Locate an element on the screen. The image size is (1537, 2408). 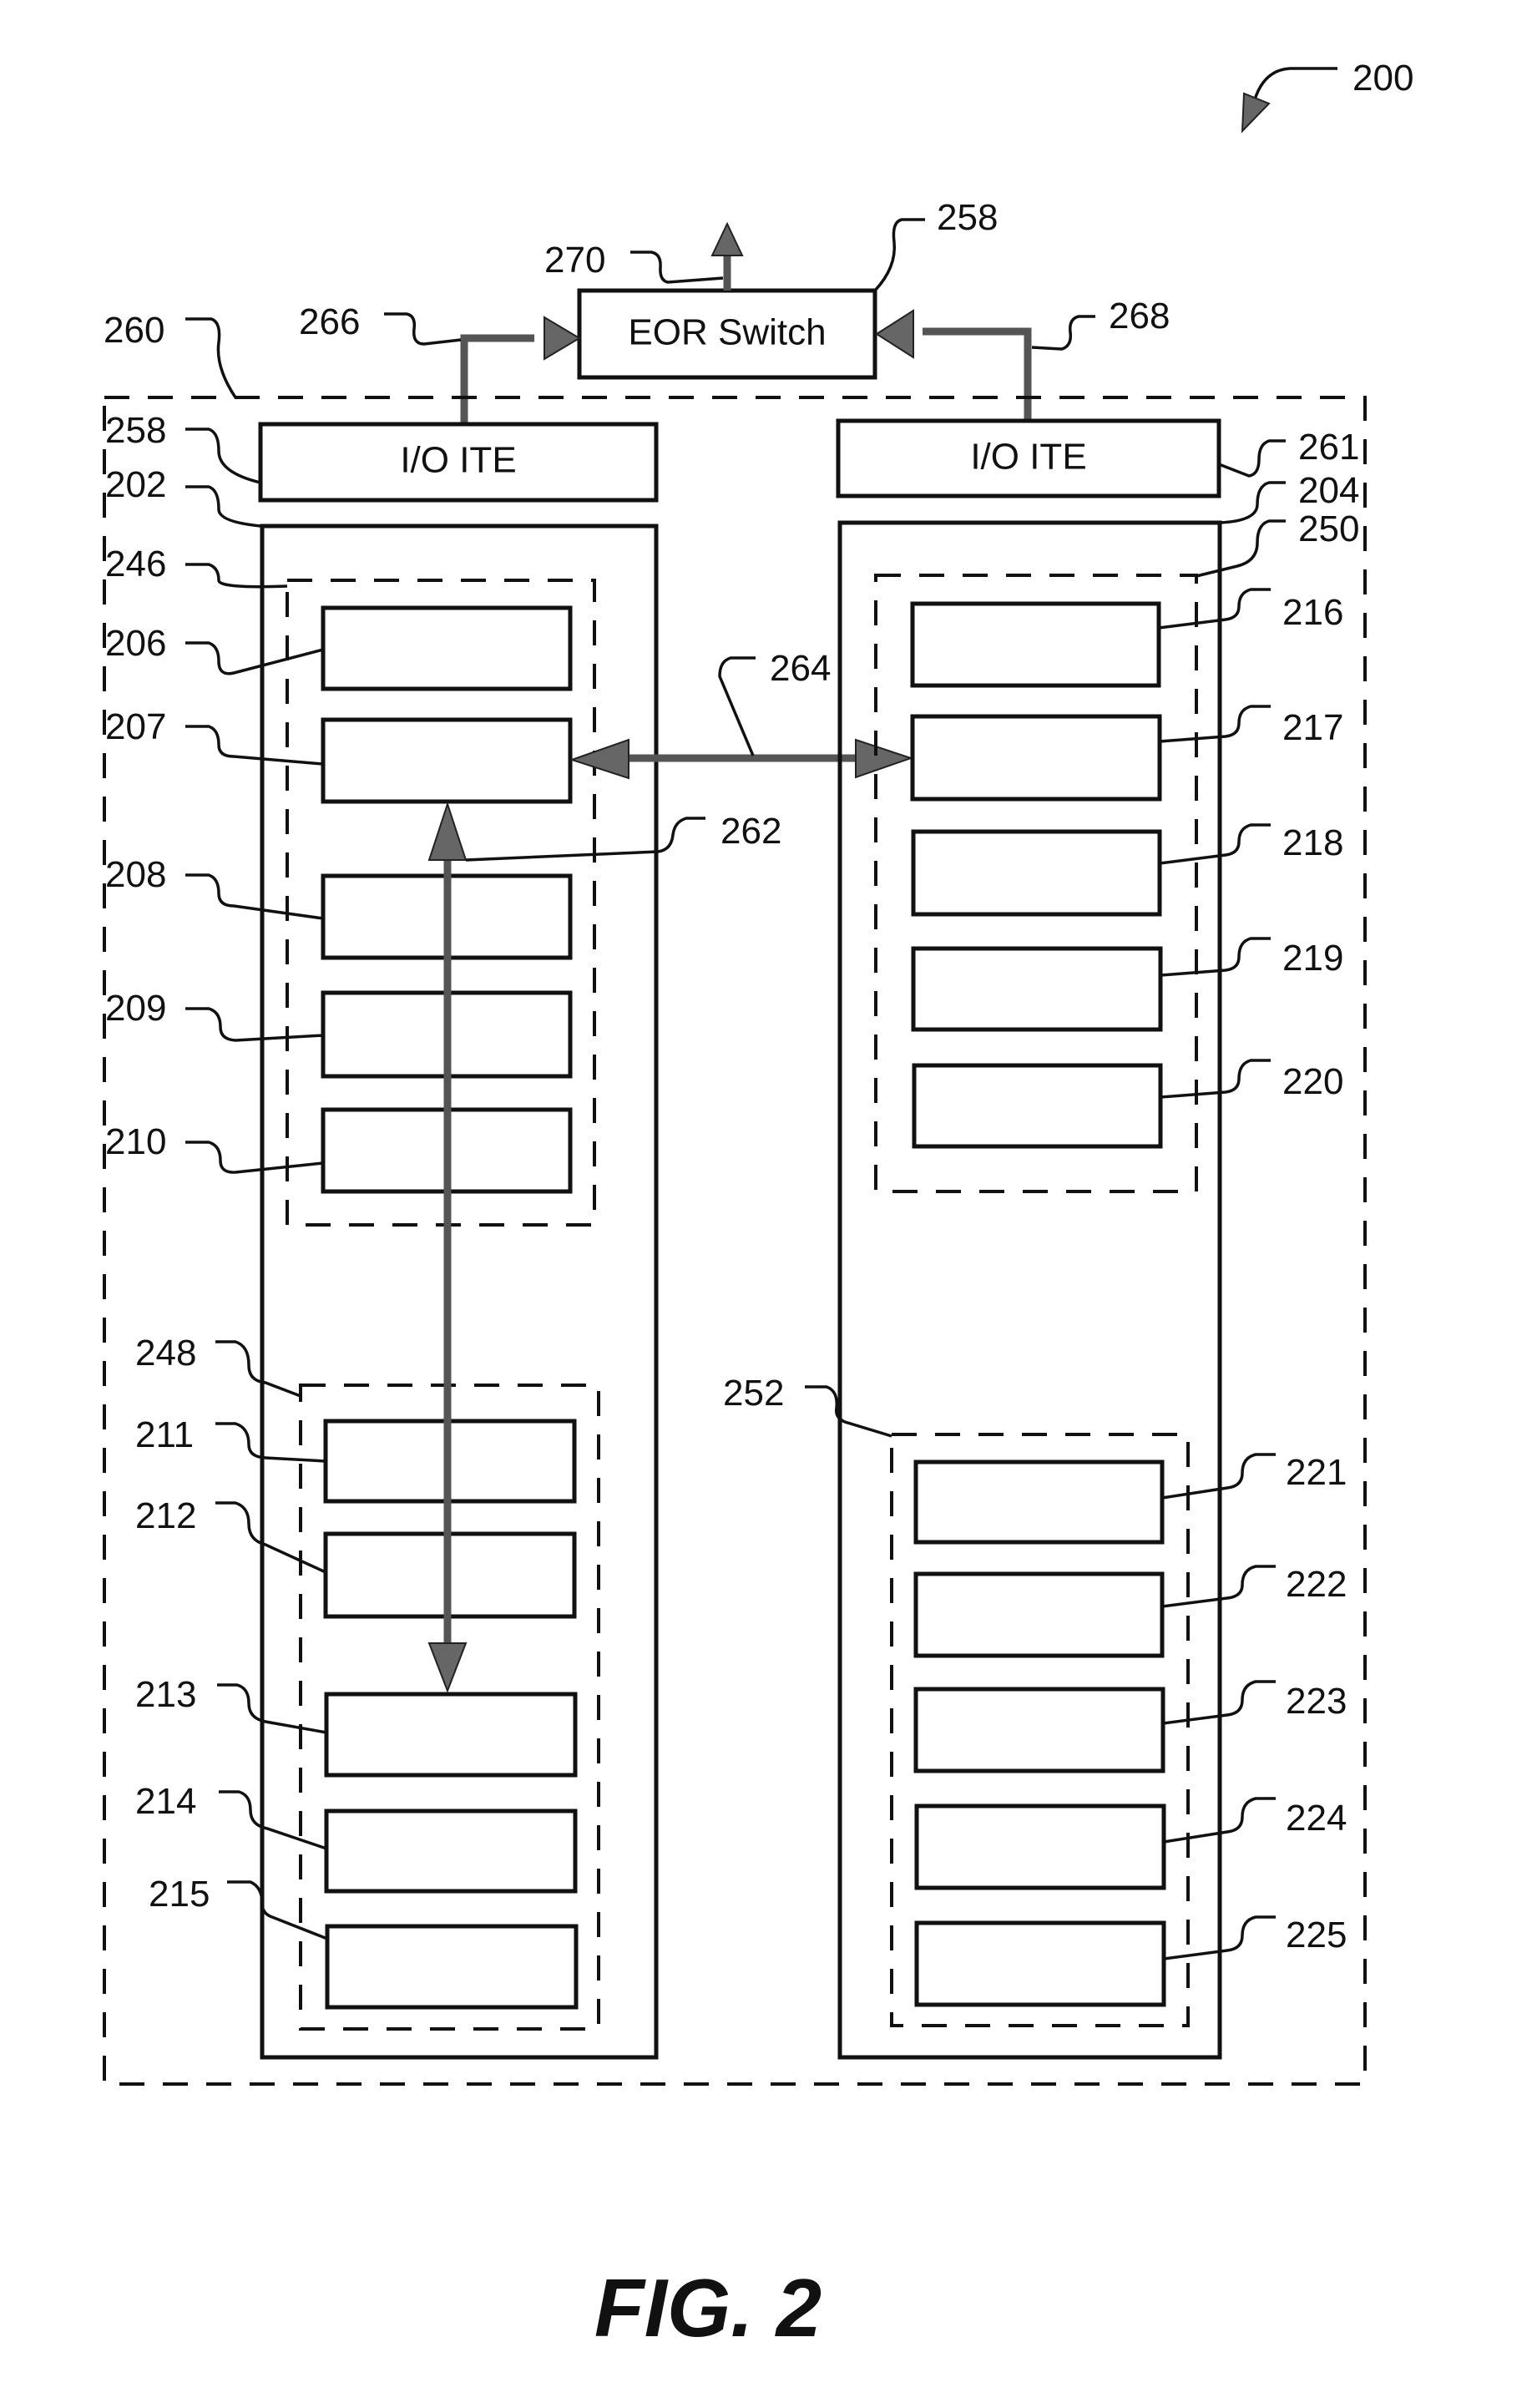
left-rack-ref-leader is located at coordinates (223, 506).